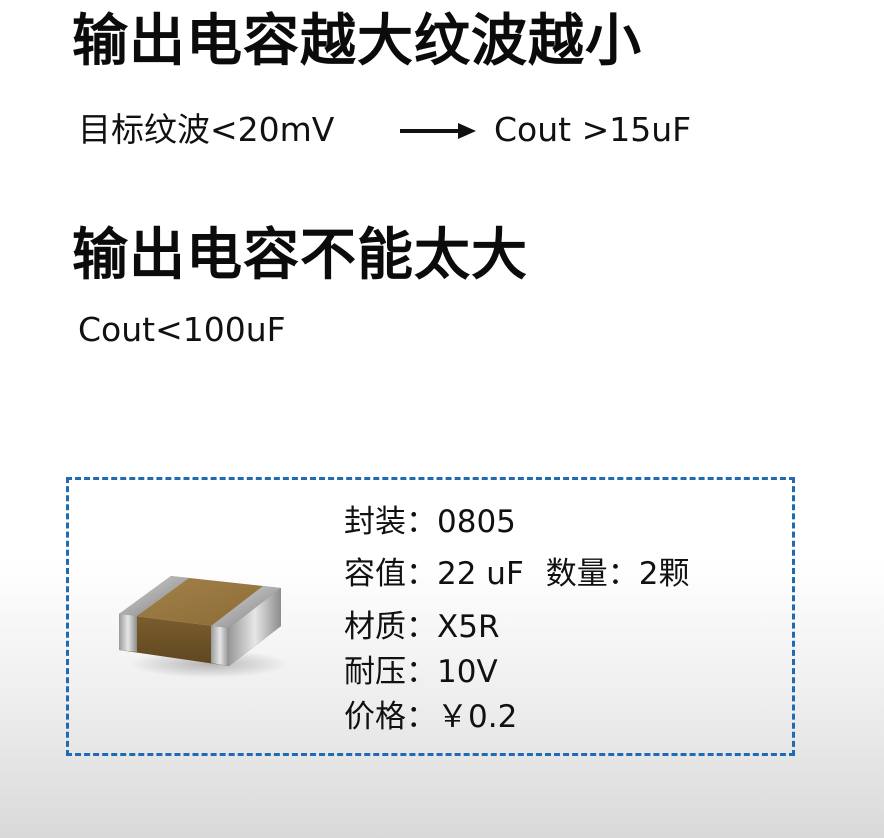 The width and height of the screenshot is (884, 838). I want to click on spec-package-value: 0805, so click(476, 522).